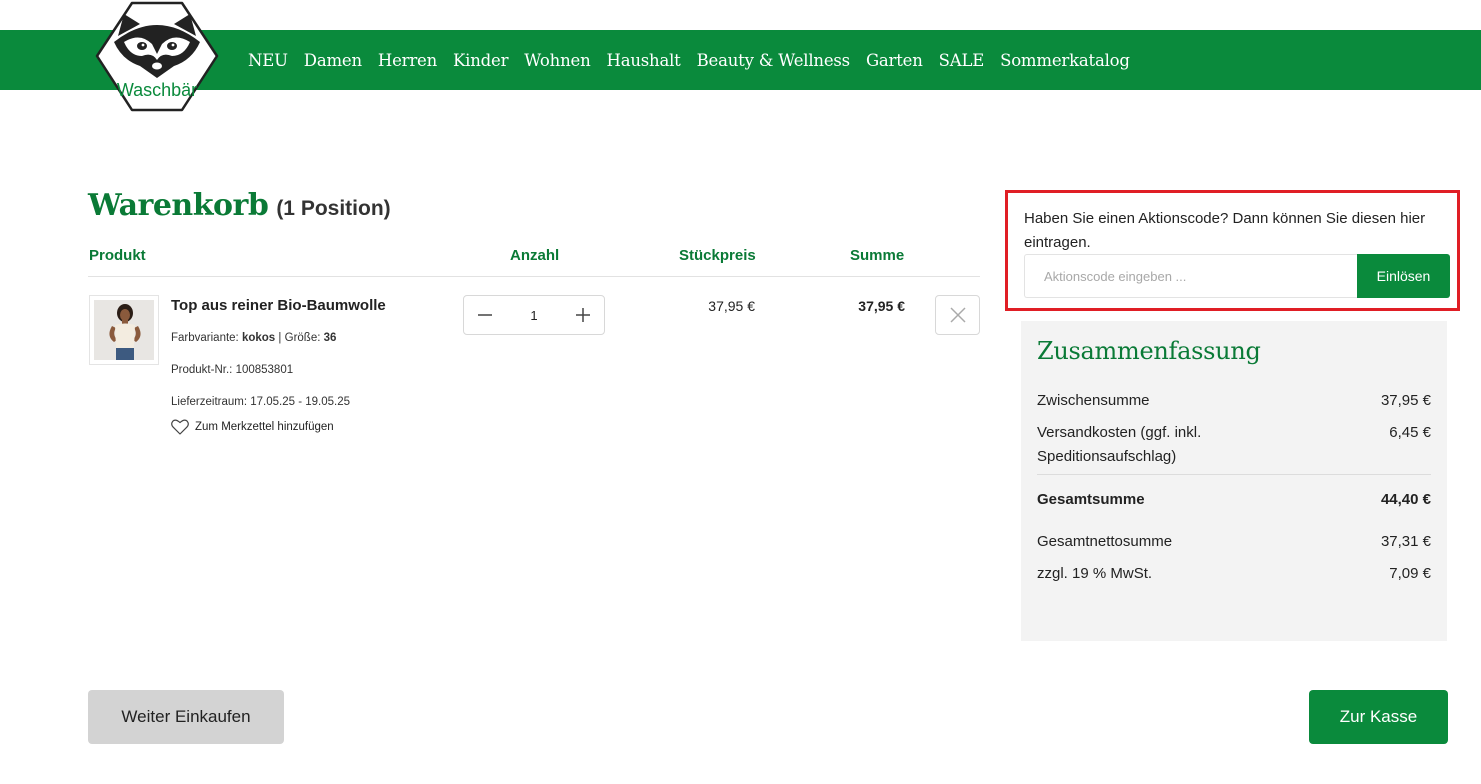 The image size is (1481, 784). What do you see at coordinates (1234, 401) in the screenshot?
I see `subtotal-row: Zwischensumme 37,95 €` at bounding box center [1234, 401].